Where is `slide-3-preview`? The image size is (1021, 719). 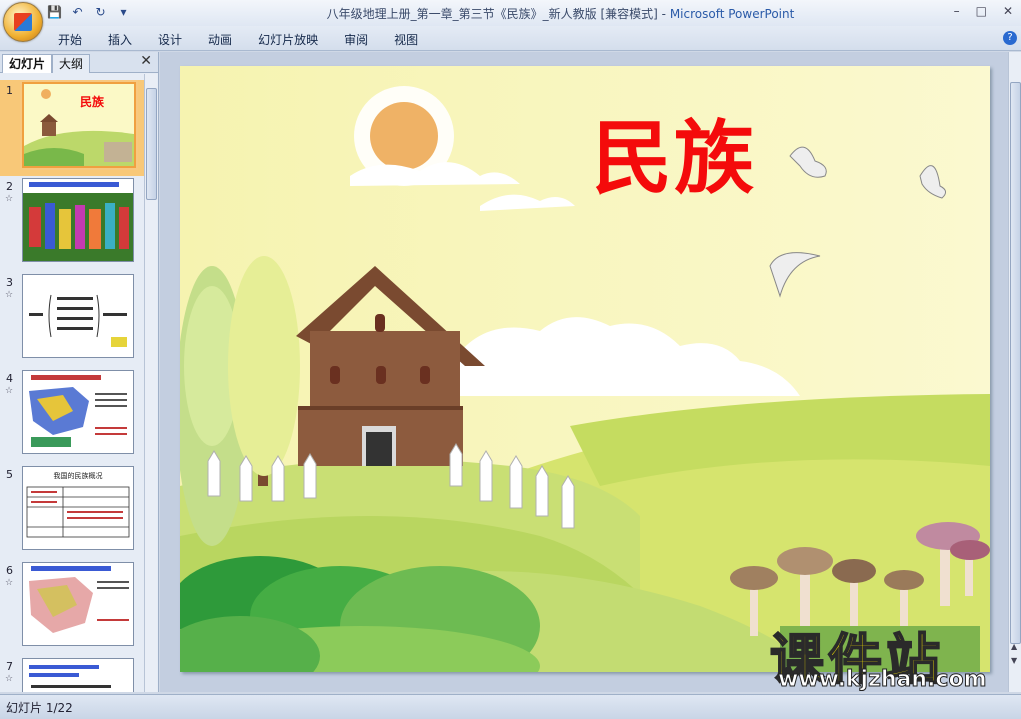
slide-3-preview is located at coordinates (78, 316).